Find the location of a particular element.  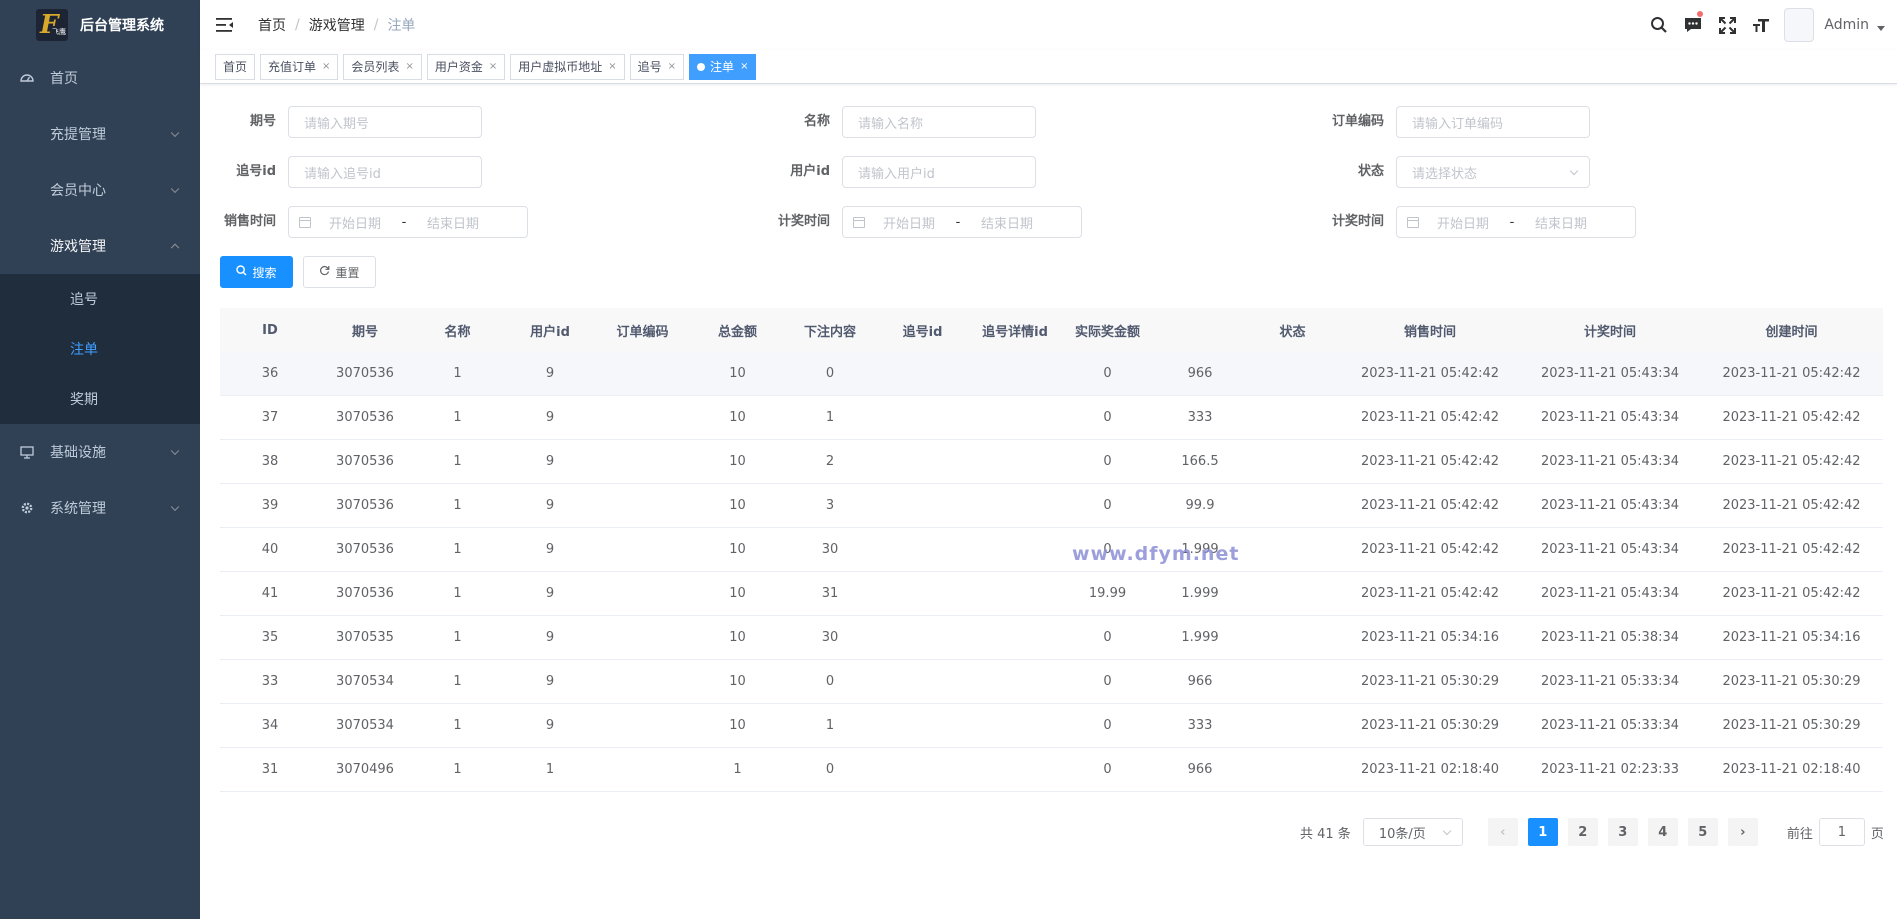

column-header: 总金额 is located at coordinates (737, 332).